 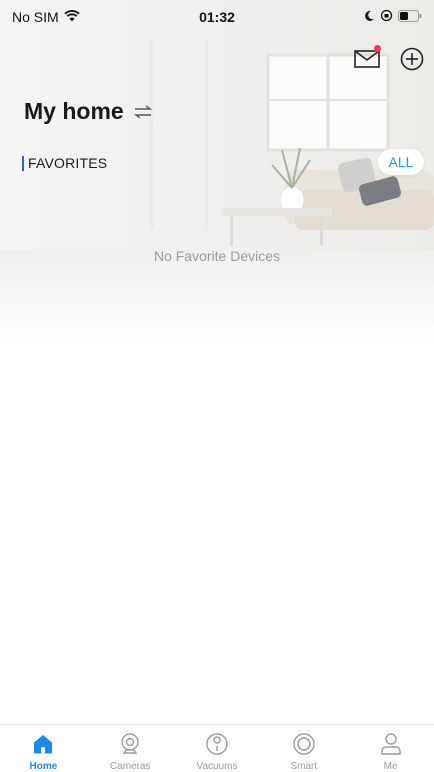 I want to click on add-icon, so click(x=412, y=59).